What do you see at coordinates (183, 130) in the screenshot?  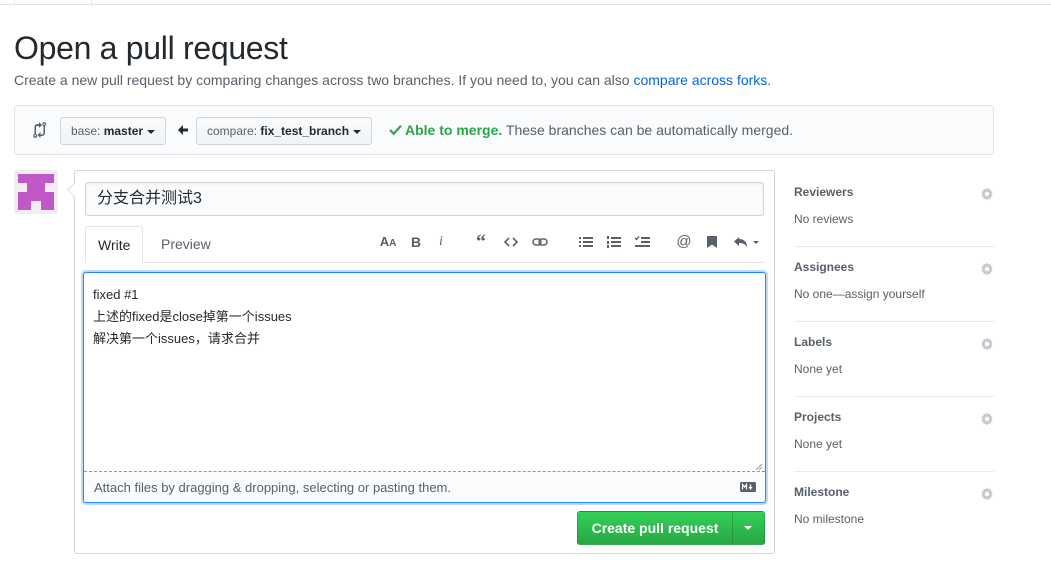 I see `arrow-left-icon` at bounding box center [183, 130].